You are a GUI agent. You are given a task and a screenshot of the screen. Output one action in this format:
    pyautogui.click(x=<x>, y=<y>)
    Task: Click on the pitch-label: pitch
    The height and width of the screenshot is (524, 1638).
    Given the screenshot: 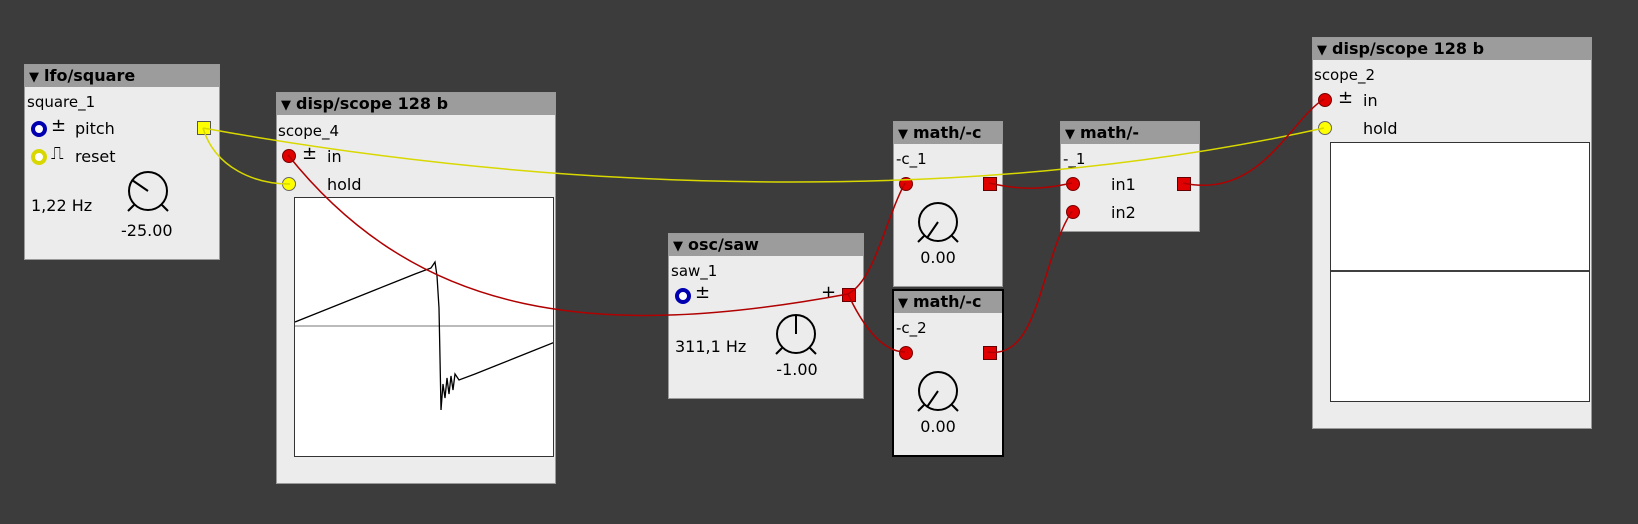 What is the action you would take?
    pyautogui.click(x=95, y=128)
    